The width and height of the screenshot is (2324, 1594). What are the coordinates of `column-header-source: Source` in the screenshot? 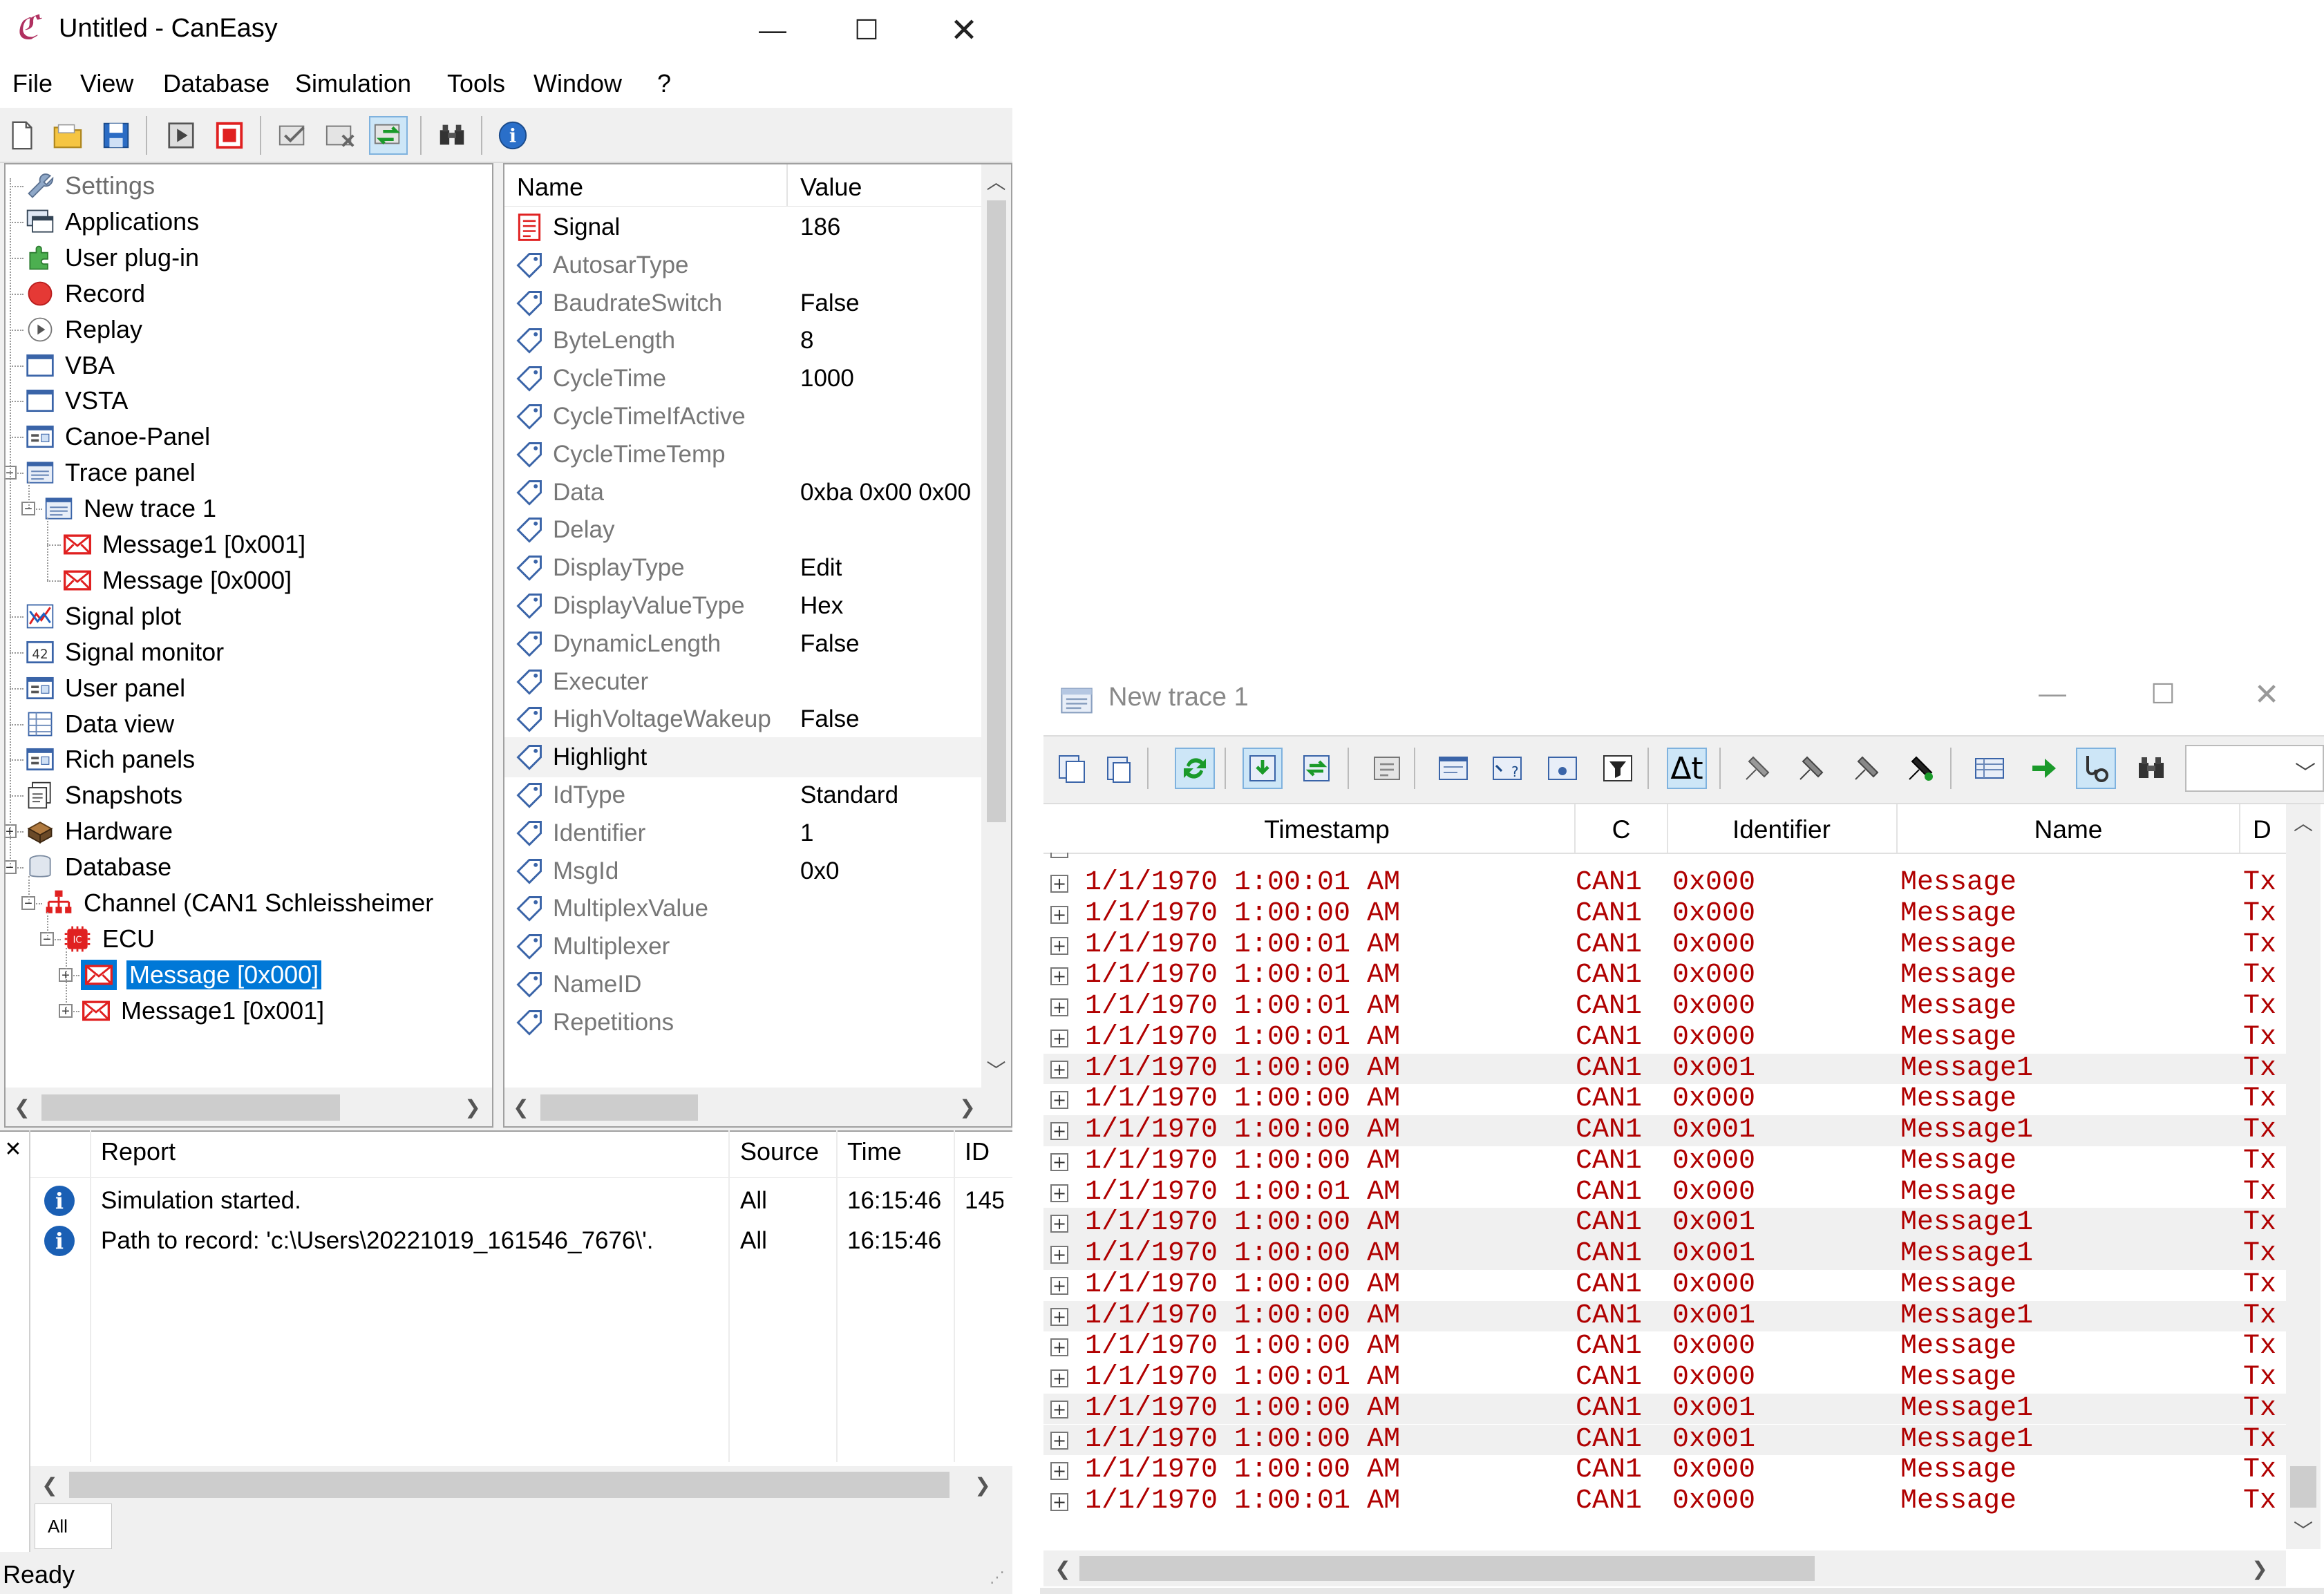 It's located at (780, 1151).